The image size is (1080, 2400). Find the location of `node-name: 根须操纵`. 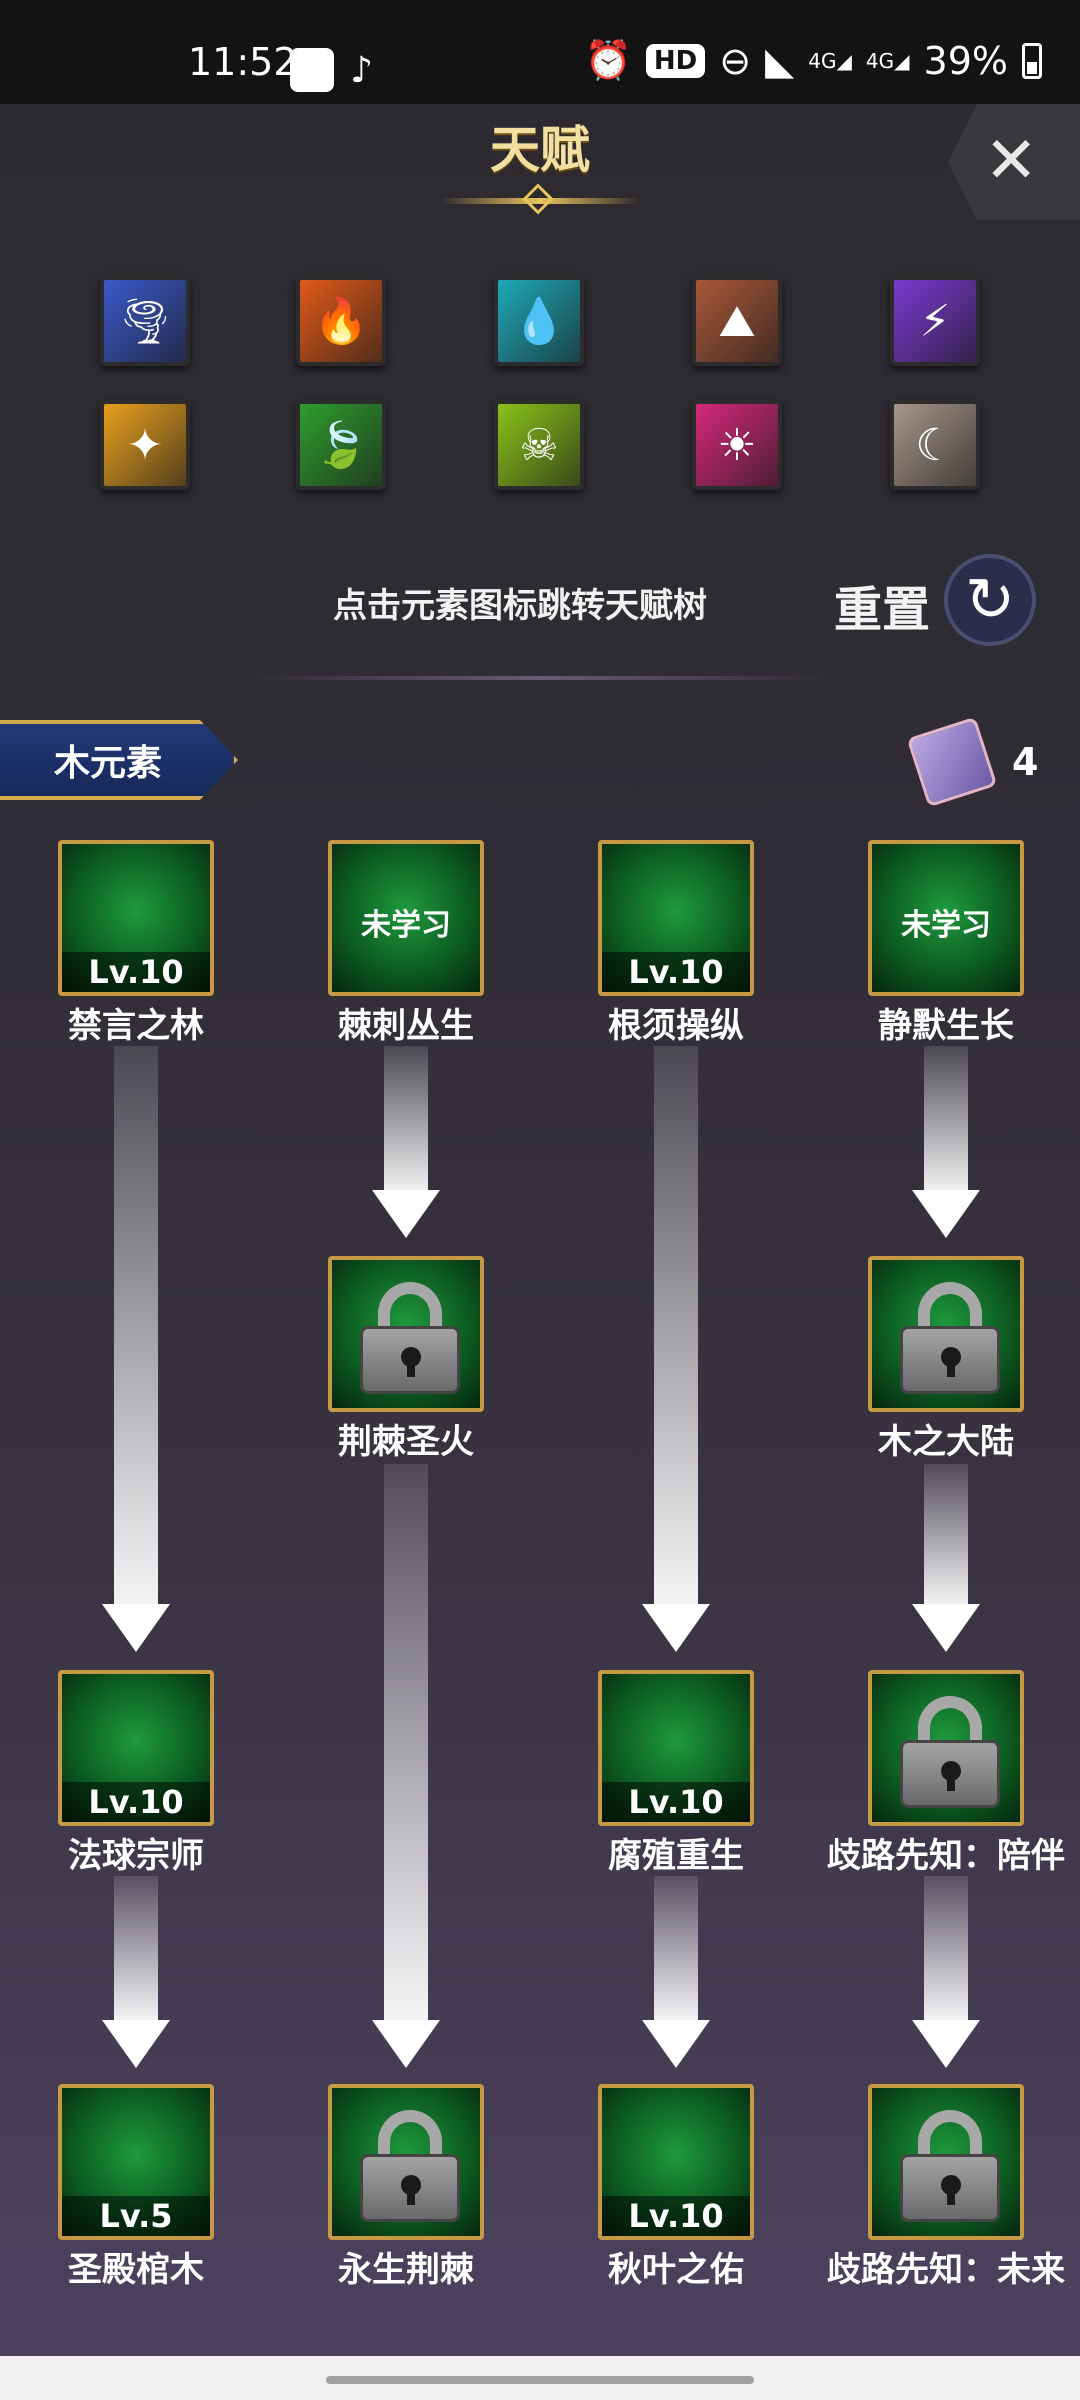

node-name: 根须操纵 is located at coordinates (676, 1026).